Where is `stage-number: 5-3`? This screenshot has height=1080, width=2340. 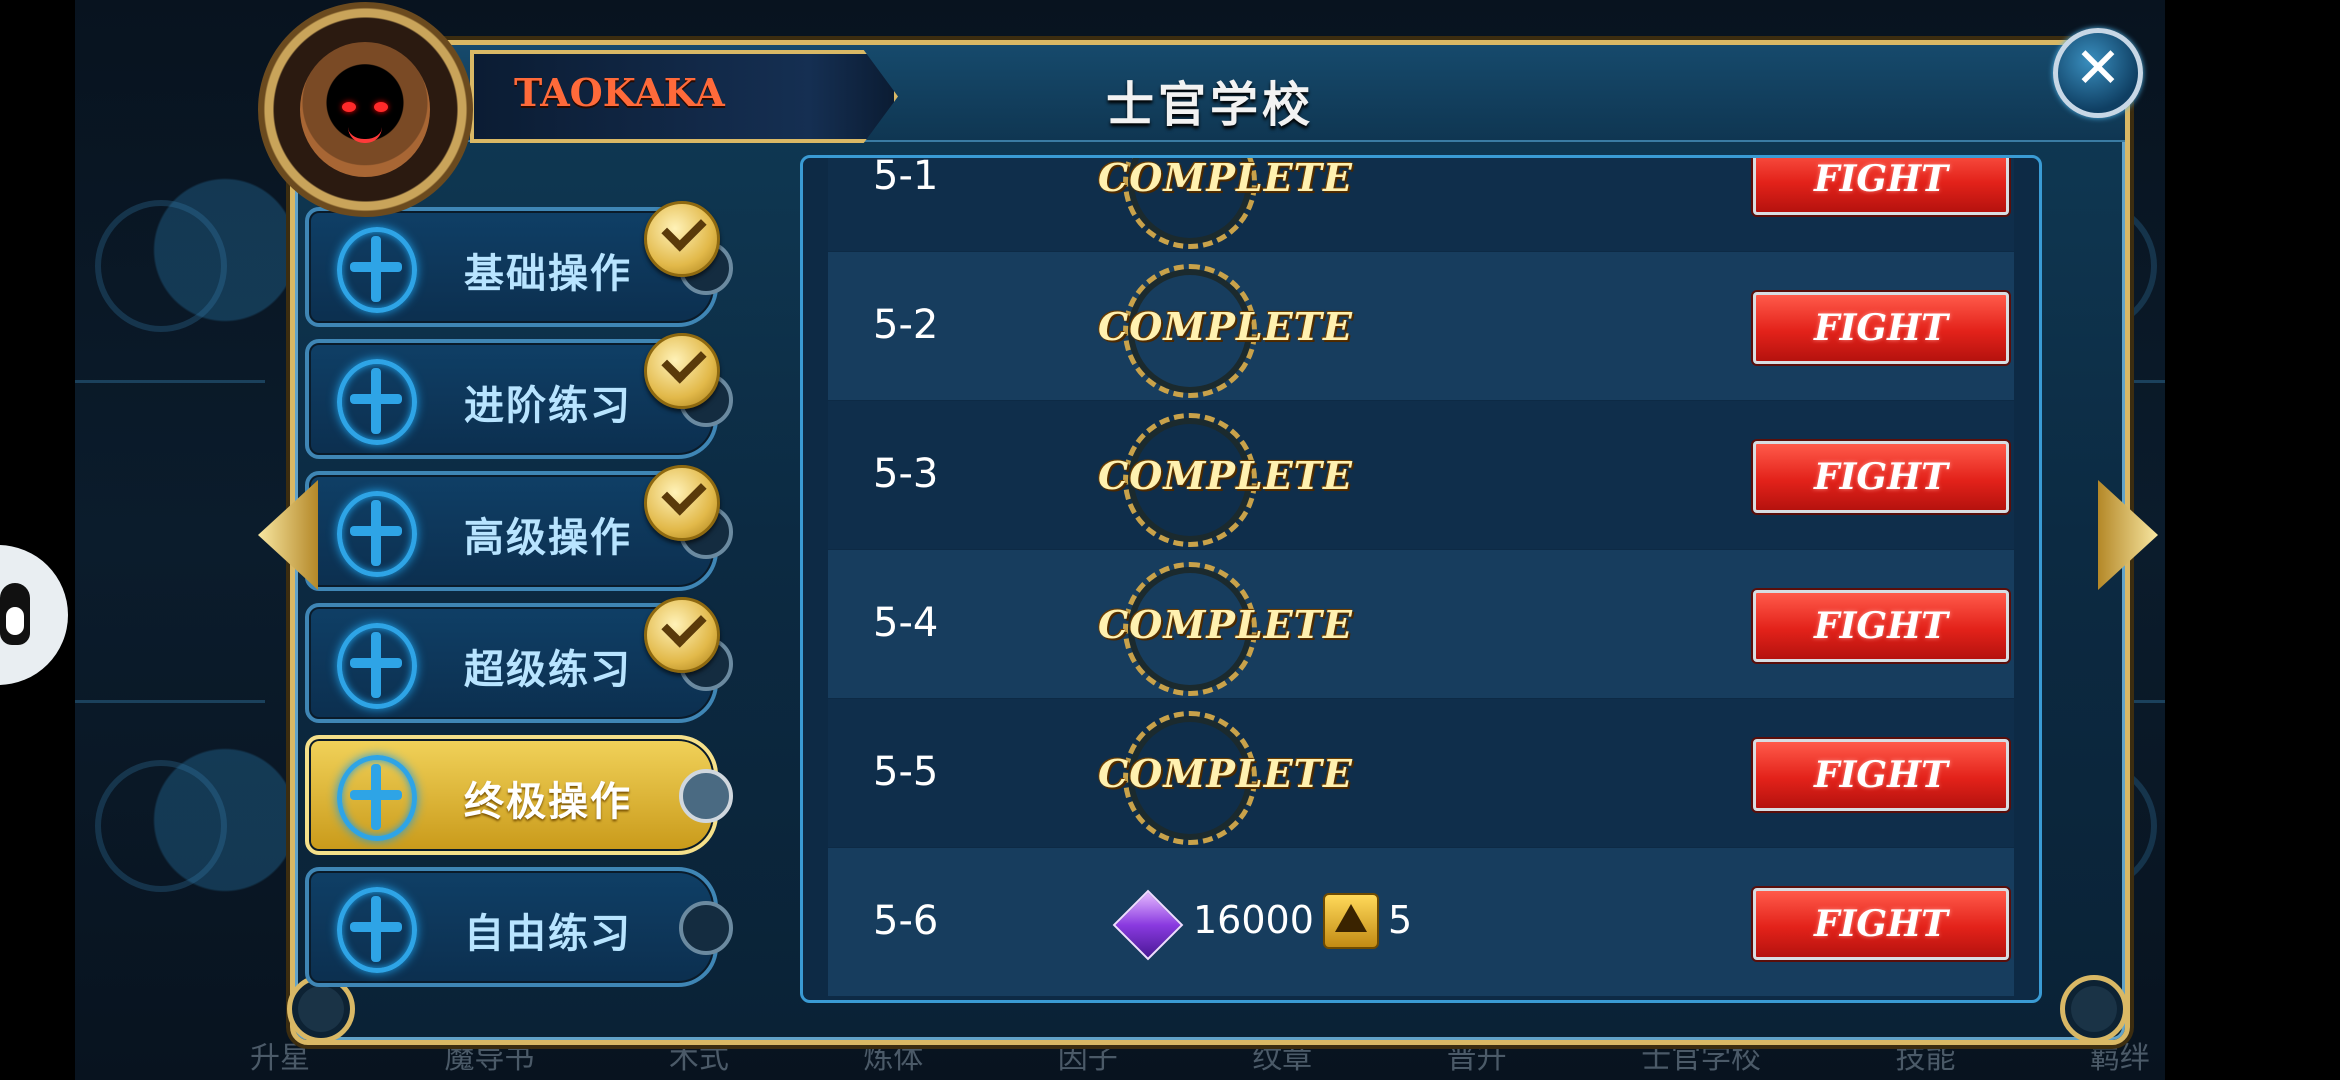
stage-number: 5-3 is located at coordinates (906, 474).